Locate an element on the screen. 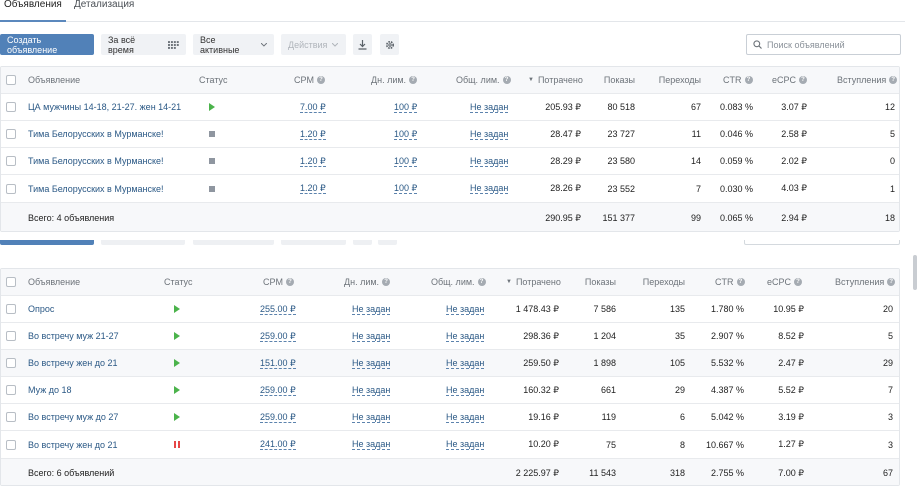  cpm-value: 151.00 ₽ is located at coordinates (278, 363).